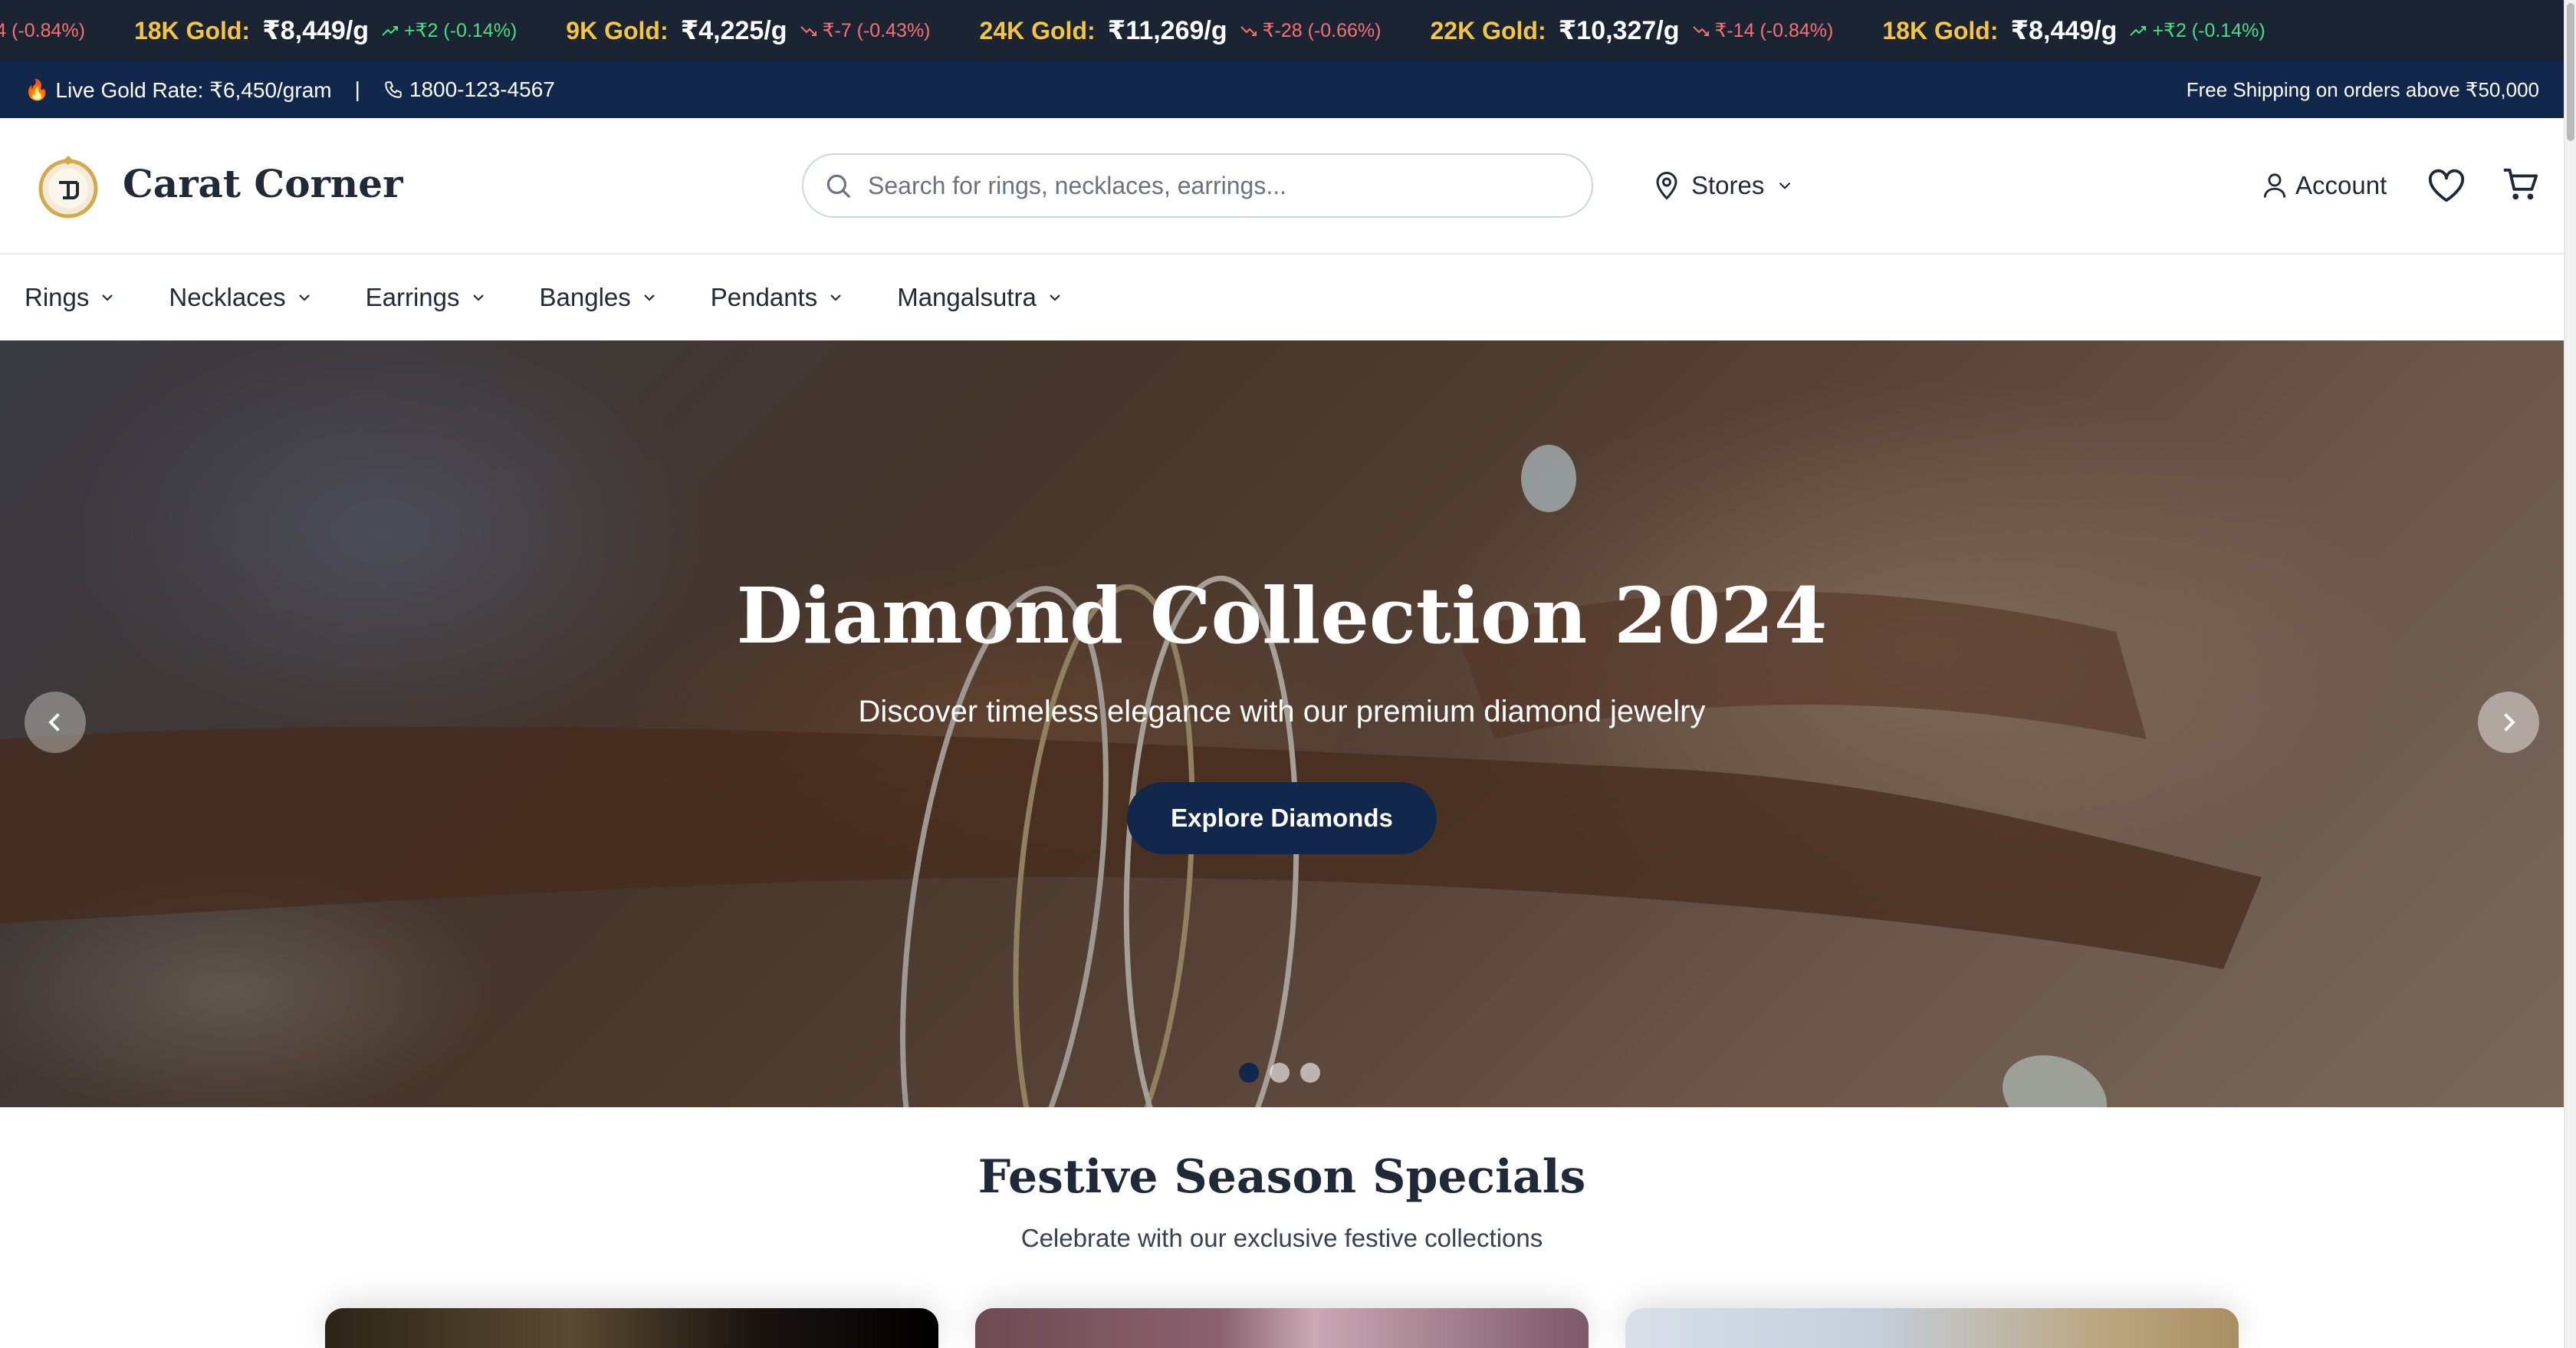  I want to click on carousel-dots, so click(1285, 1073).